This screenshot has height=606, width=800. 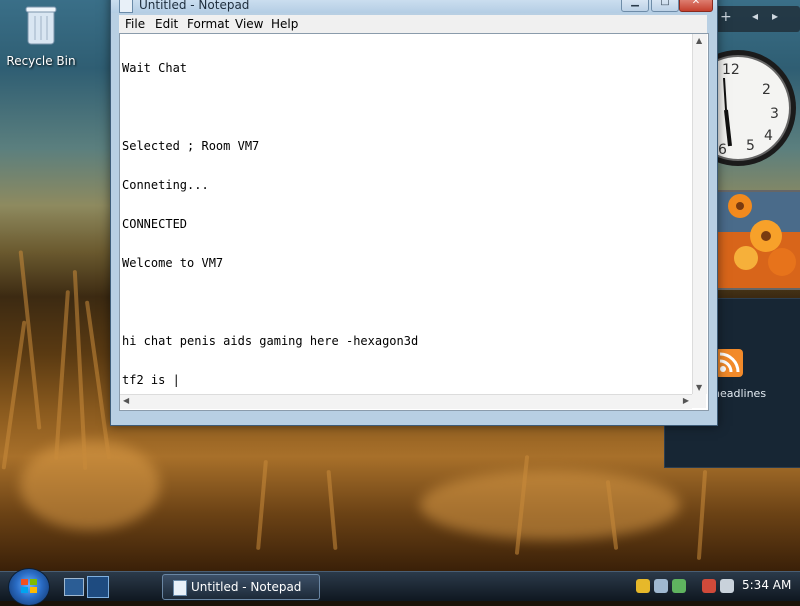 I want to click on security-icon, so click(x=643, y=586).